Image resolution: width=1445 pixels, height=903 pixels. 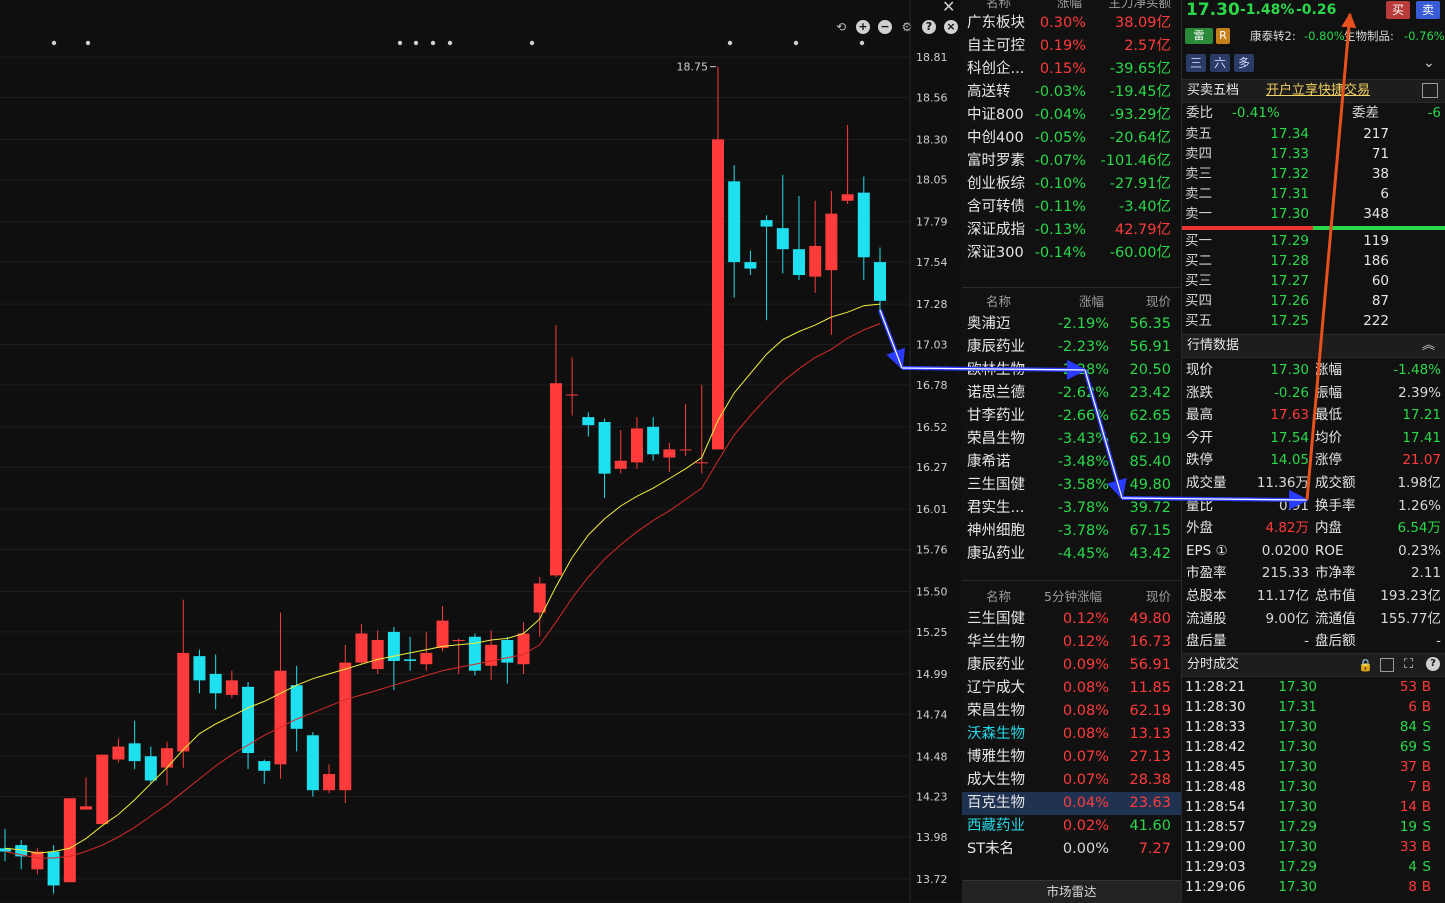 I want to click on stock-name: ST未名, so click(x=991, y=849).